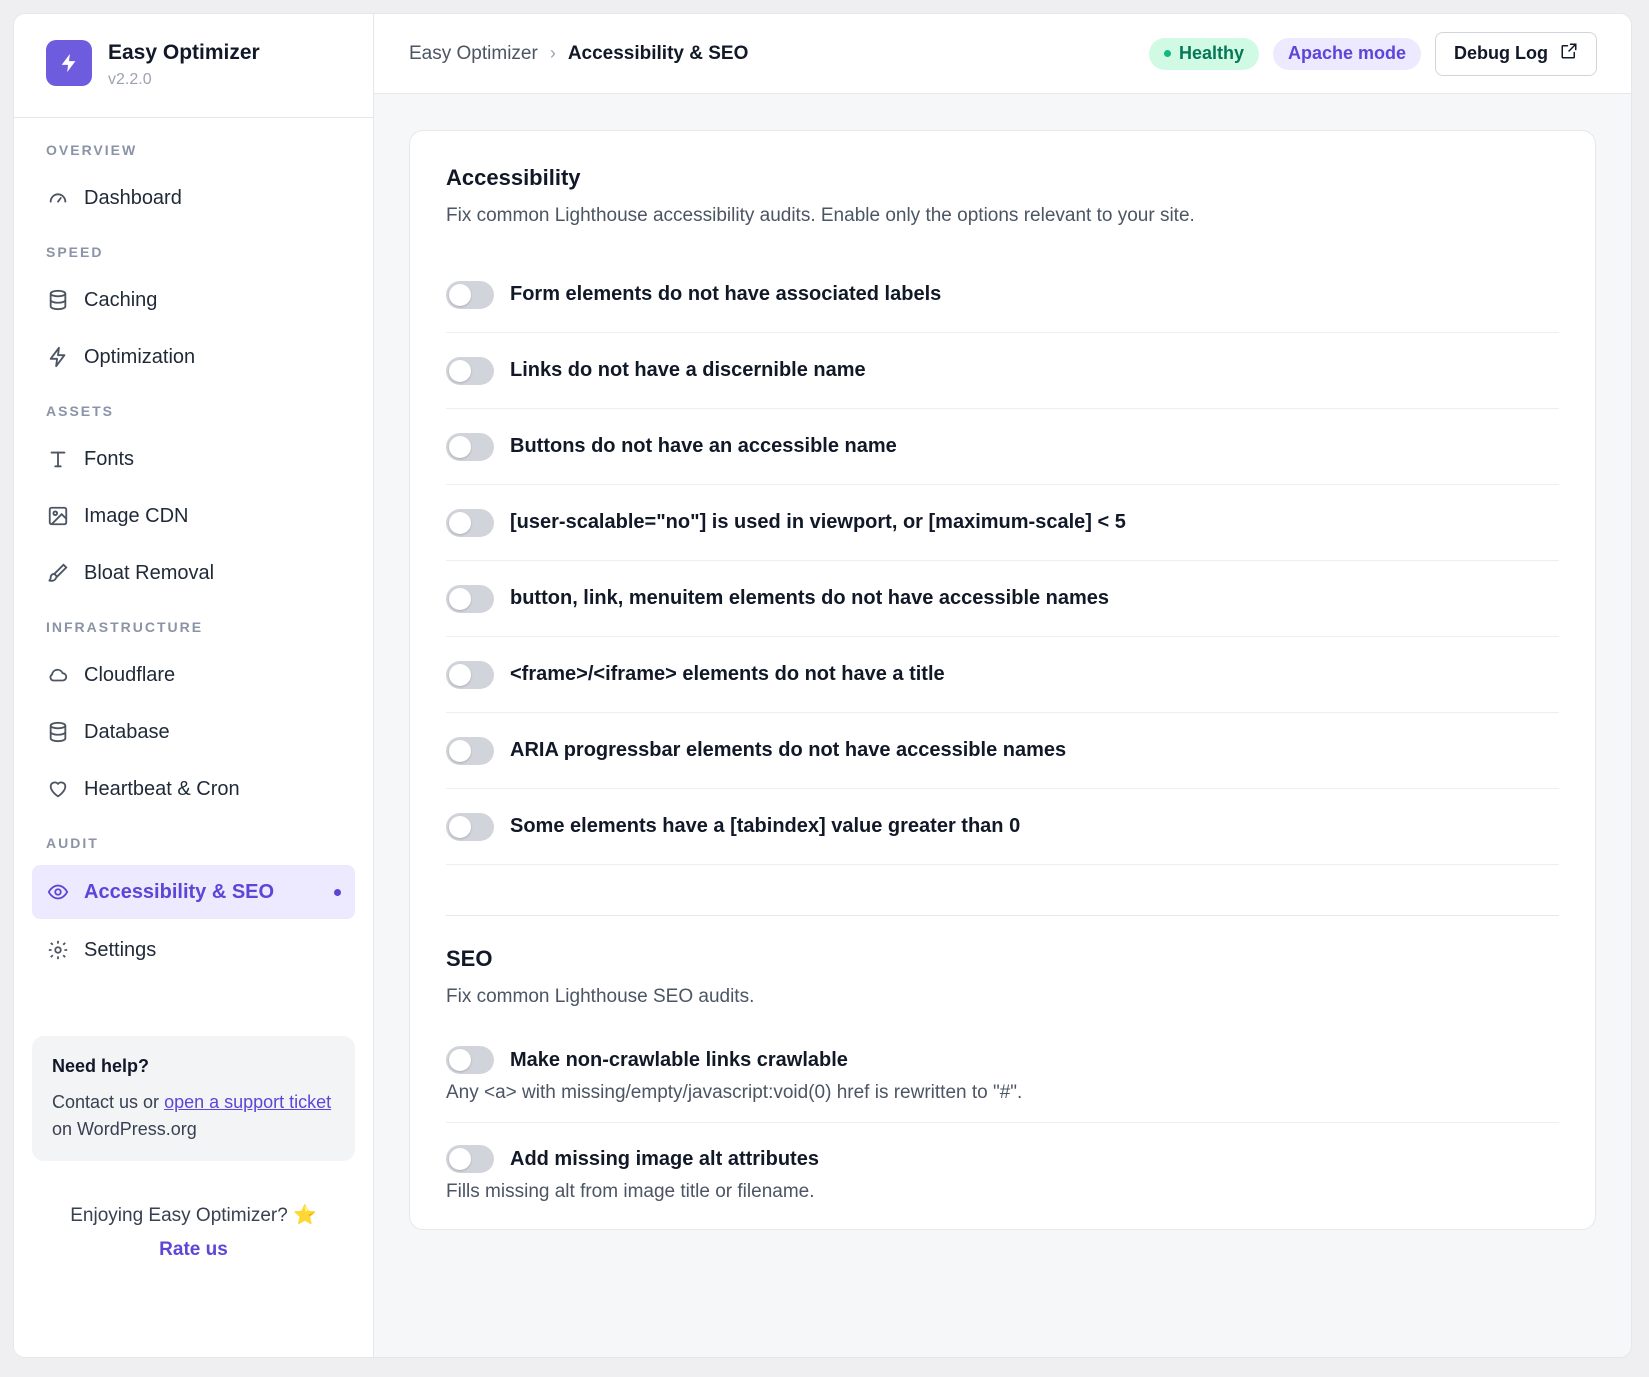  I want to click on help-text-before: Contact us or, so click(108, 1102).